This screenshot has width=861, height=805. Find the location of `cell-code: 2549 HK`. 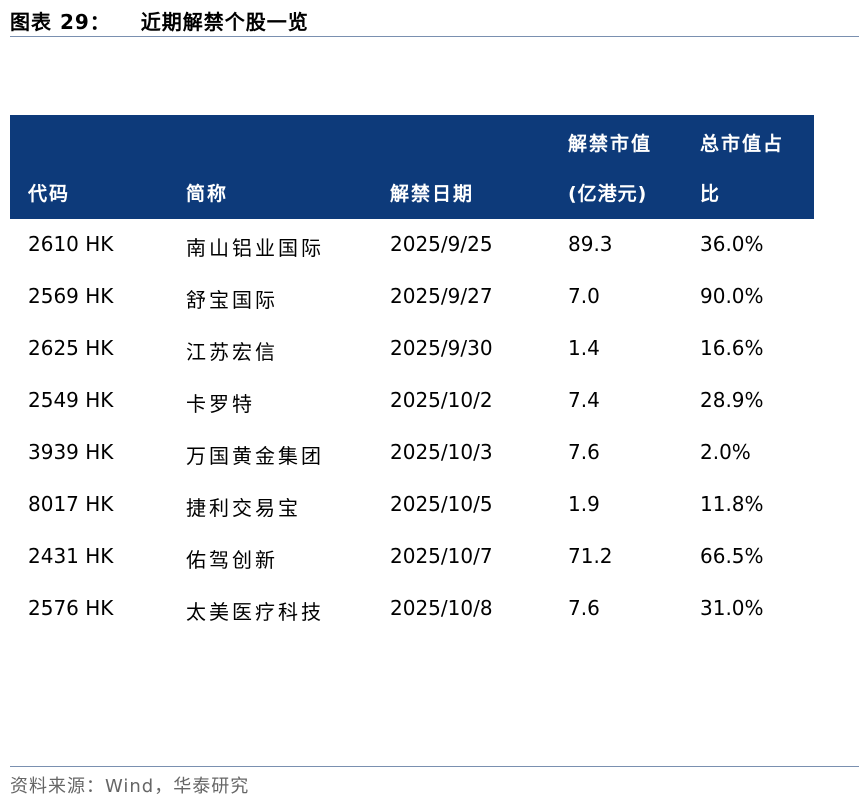

cell-code: 2549 HK is located at coordinates (71, 400).